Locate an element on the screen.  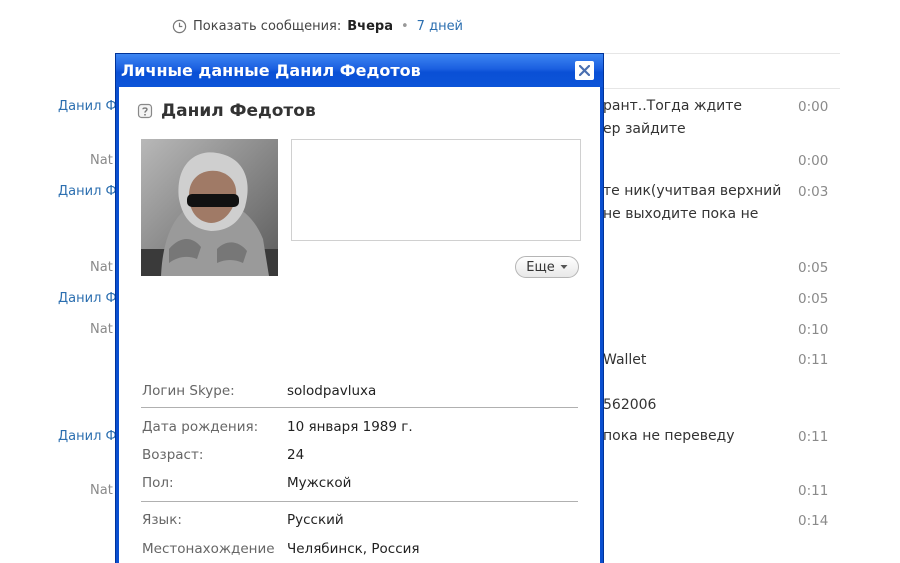
close-button is located at coordinates (584, 70).